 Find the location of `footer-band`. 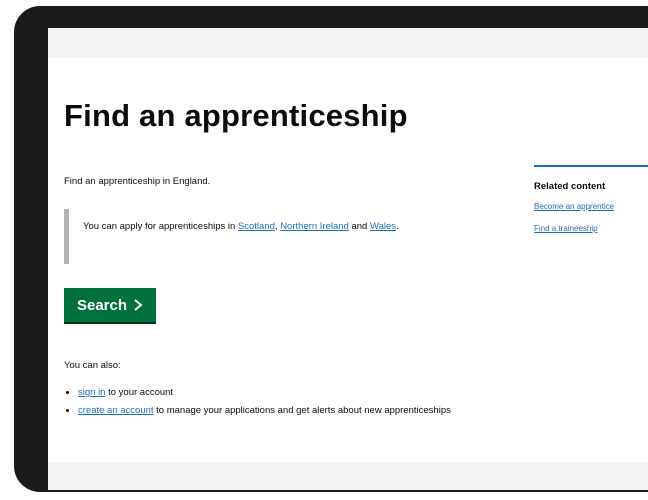

footer-band is located at coordinates (348, 476).